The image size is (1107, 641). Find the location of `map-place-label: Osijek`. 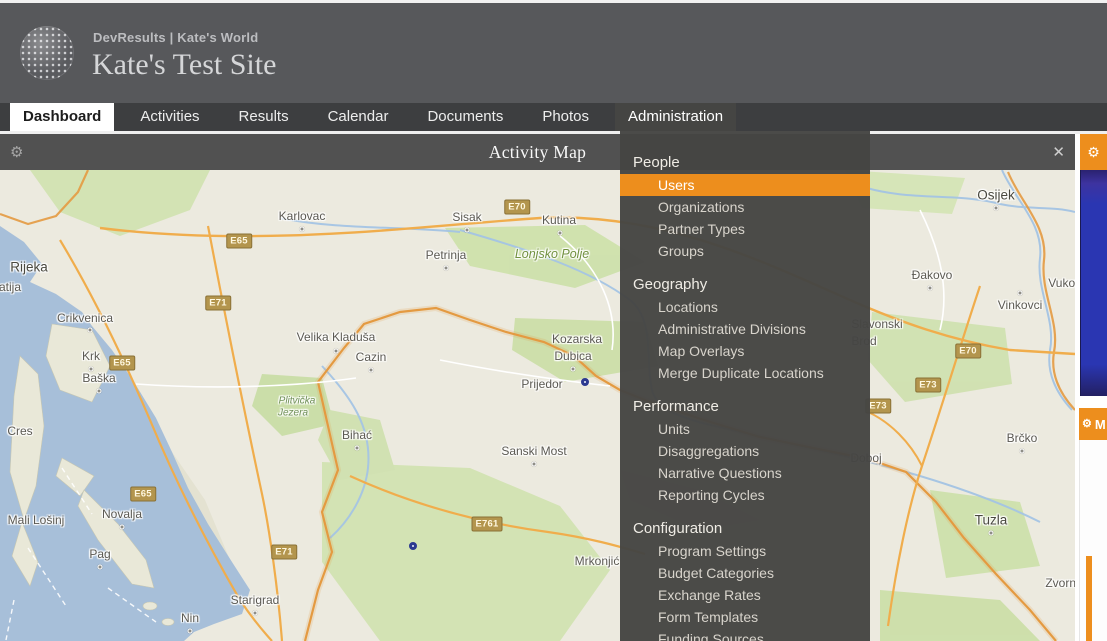

map-place-label: Osijek is located at coordinates (996, 195).